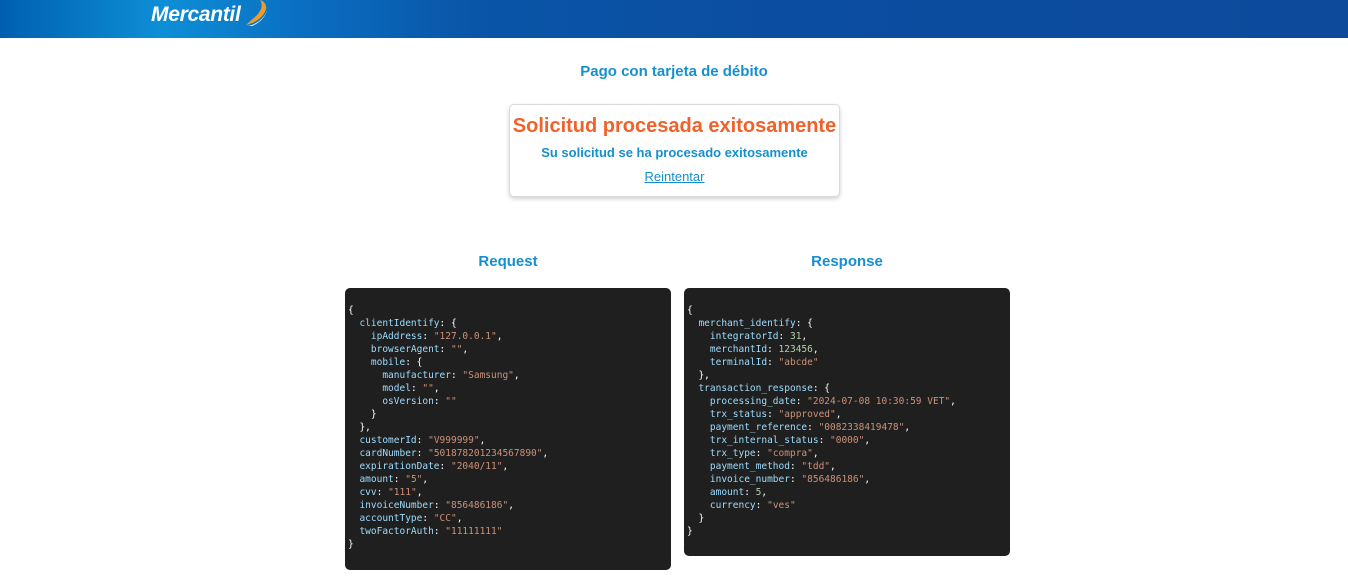  What do you see at coordinates (196, 14) in the screenshot?
I see `logo-text: Mercantil` at bounding box center [196, 14].